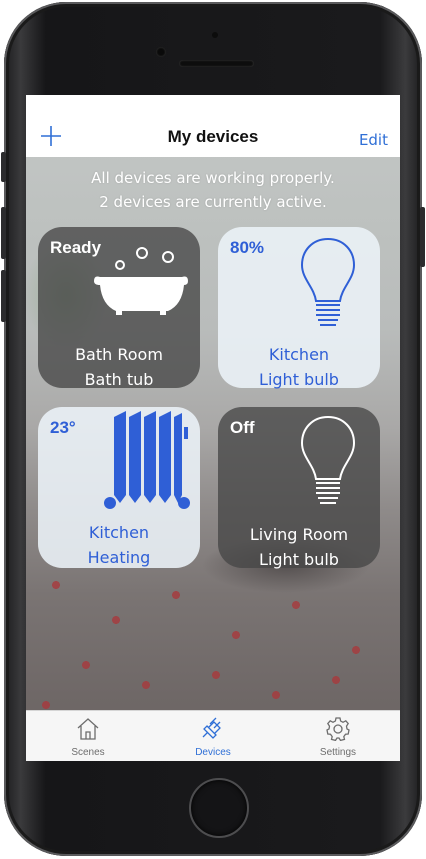 The width and height of the screenshot is (426, 859). Describe the element at coordinates (88, 729) in the screenshot. I see `house-icon` at that location.